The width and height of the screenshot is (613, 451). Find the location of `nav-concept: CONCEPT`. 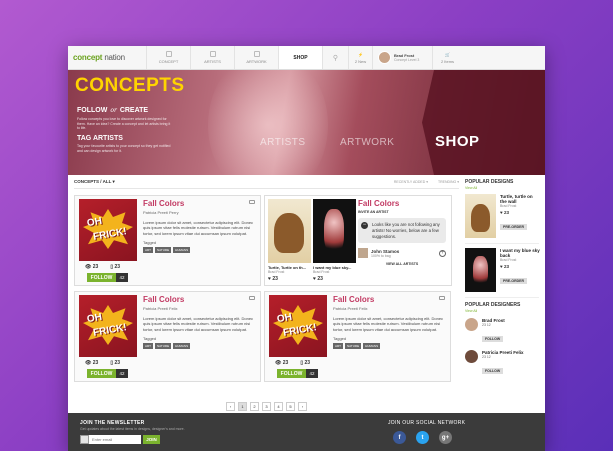

nav-concept: CONCEPT is located at coordinates (168, 57).